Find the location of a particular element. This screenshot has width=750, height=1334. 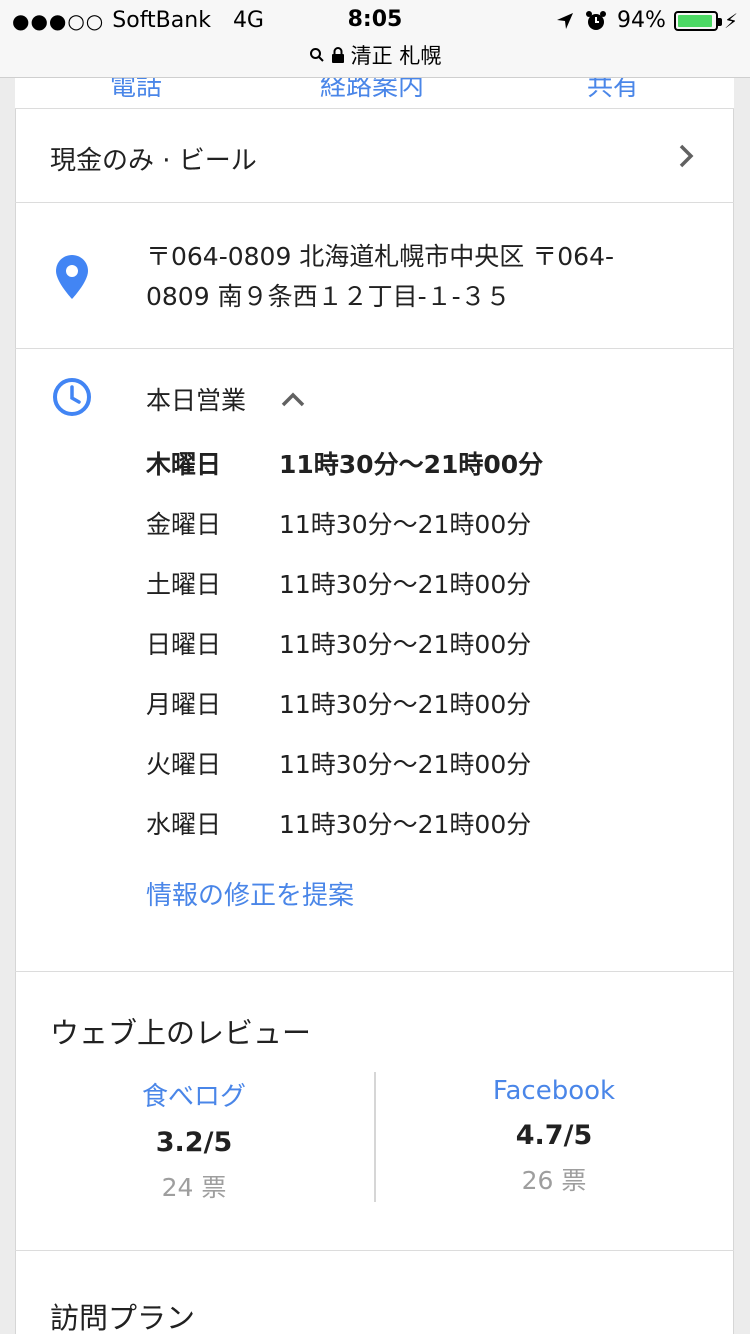

status-icons: 94% ⚡ is located at coordinates (646, 20).